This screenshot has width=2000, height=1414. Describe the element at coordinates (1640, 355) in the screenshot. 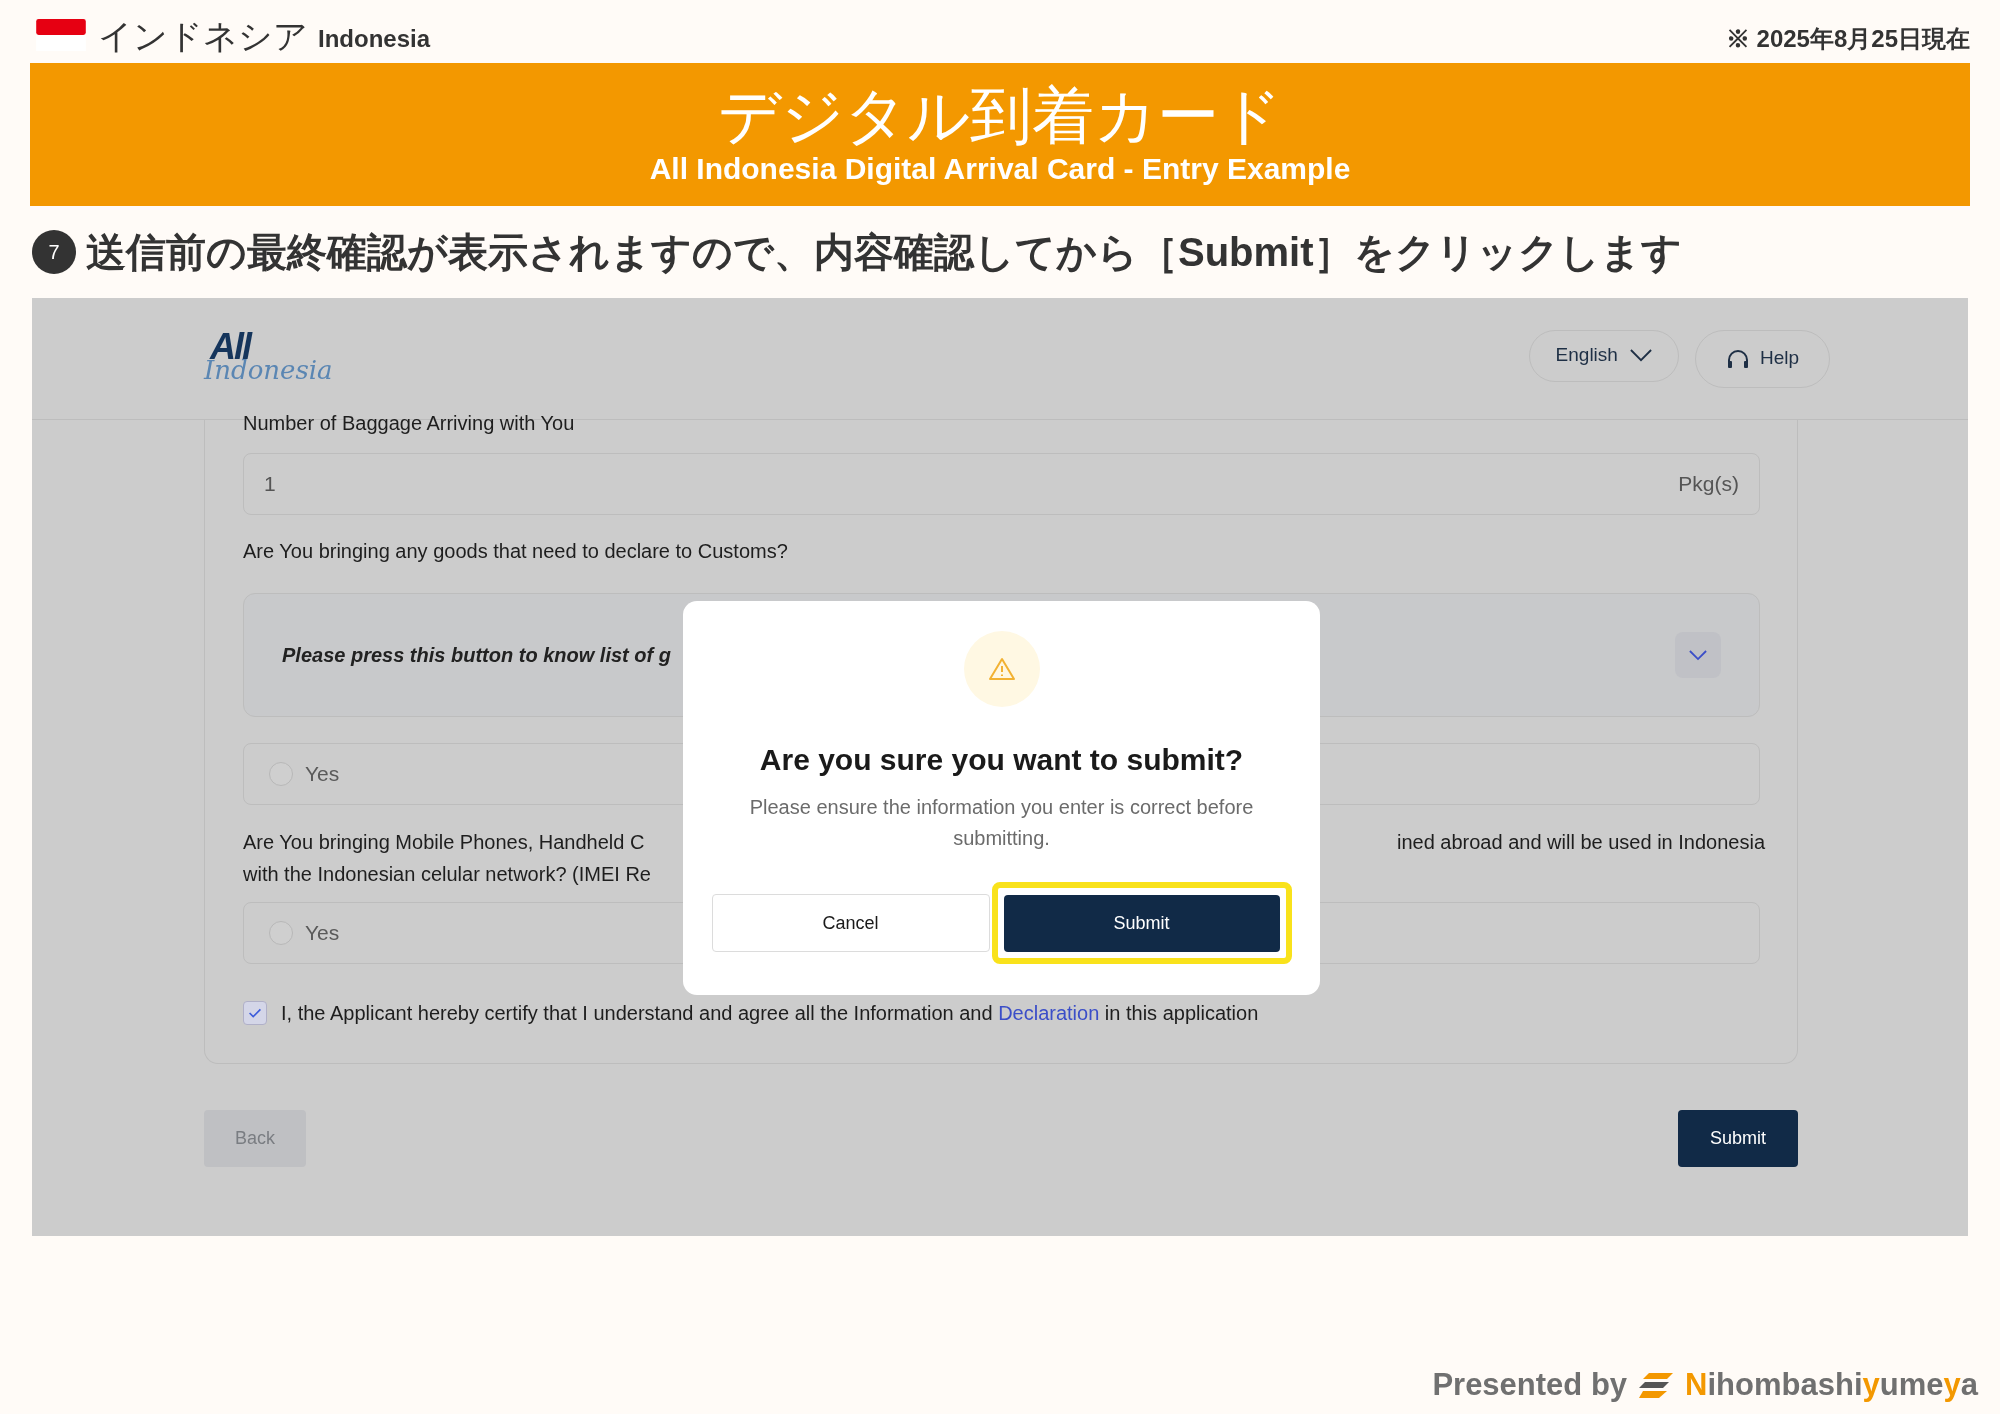

I see `chevron-down-icon` at that location.